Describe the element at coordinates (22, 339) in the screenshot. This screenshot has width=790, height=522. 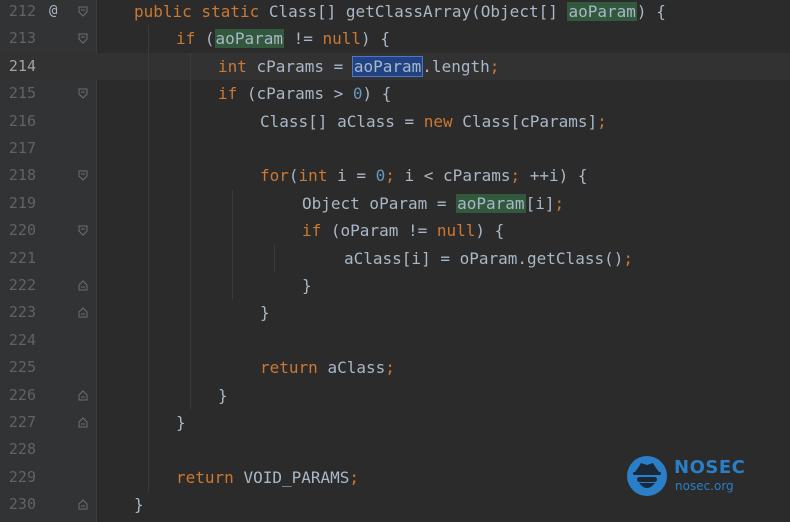
I see `line-number: 224` at that location.